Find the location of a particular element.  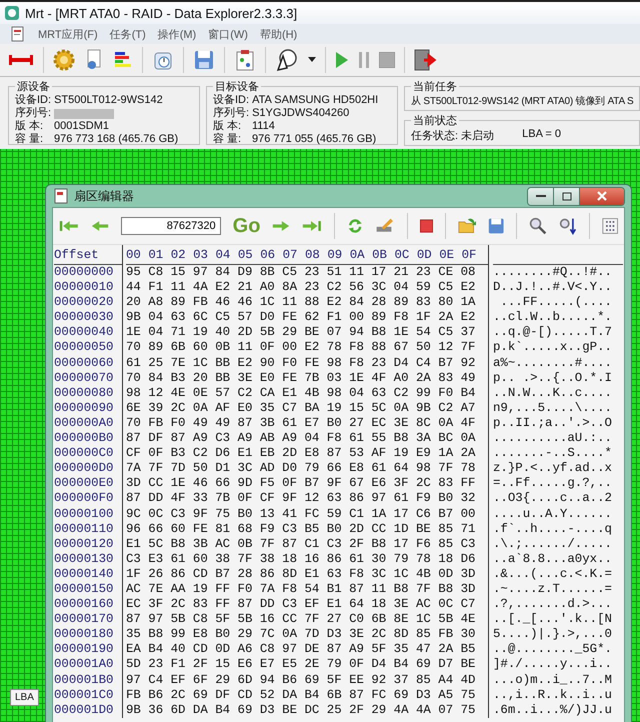

hex-bytes: E1 5C B8 3B AC 0B 7F 87 C1 C3 2F B8 17 F6 85 C3 is located at coordinates (301, 544).